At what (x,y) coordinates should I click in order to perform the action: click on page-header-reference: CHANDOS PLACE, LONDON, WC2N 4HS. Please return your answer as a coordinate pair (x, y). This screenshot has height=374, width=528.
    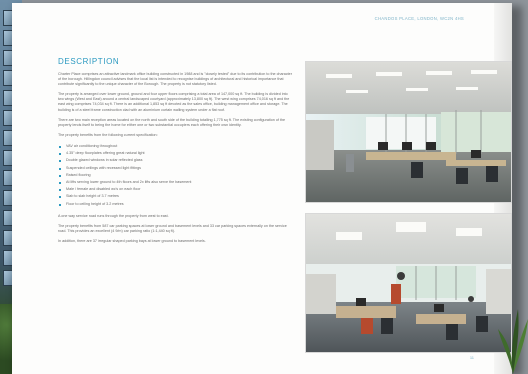
    Looking at the image, I should click on (419, 18).